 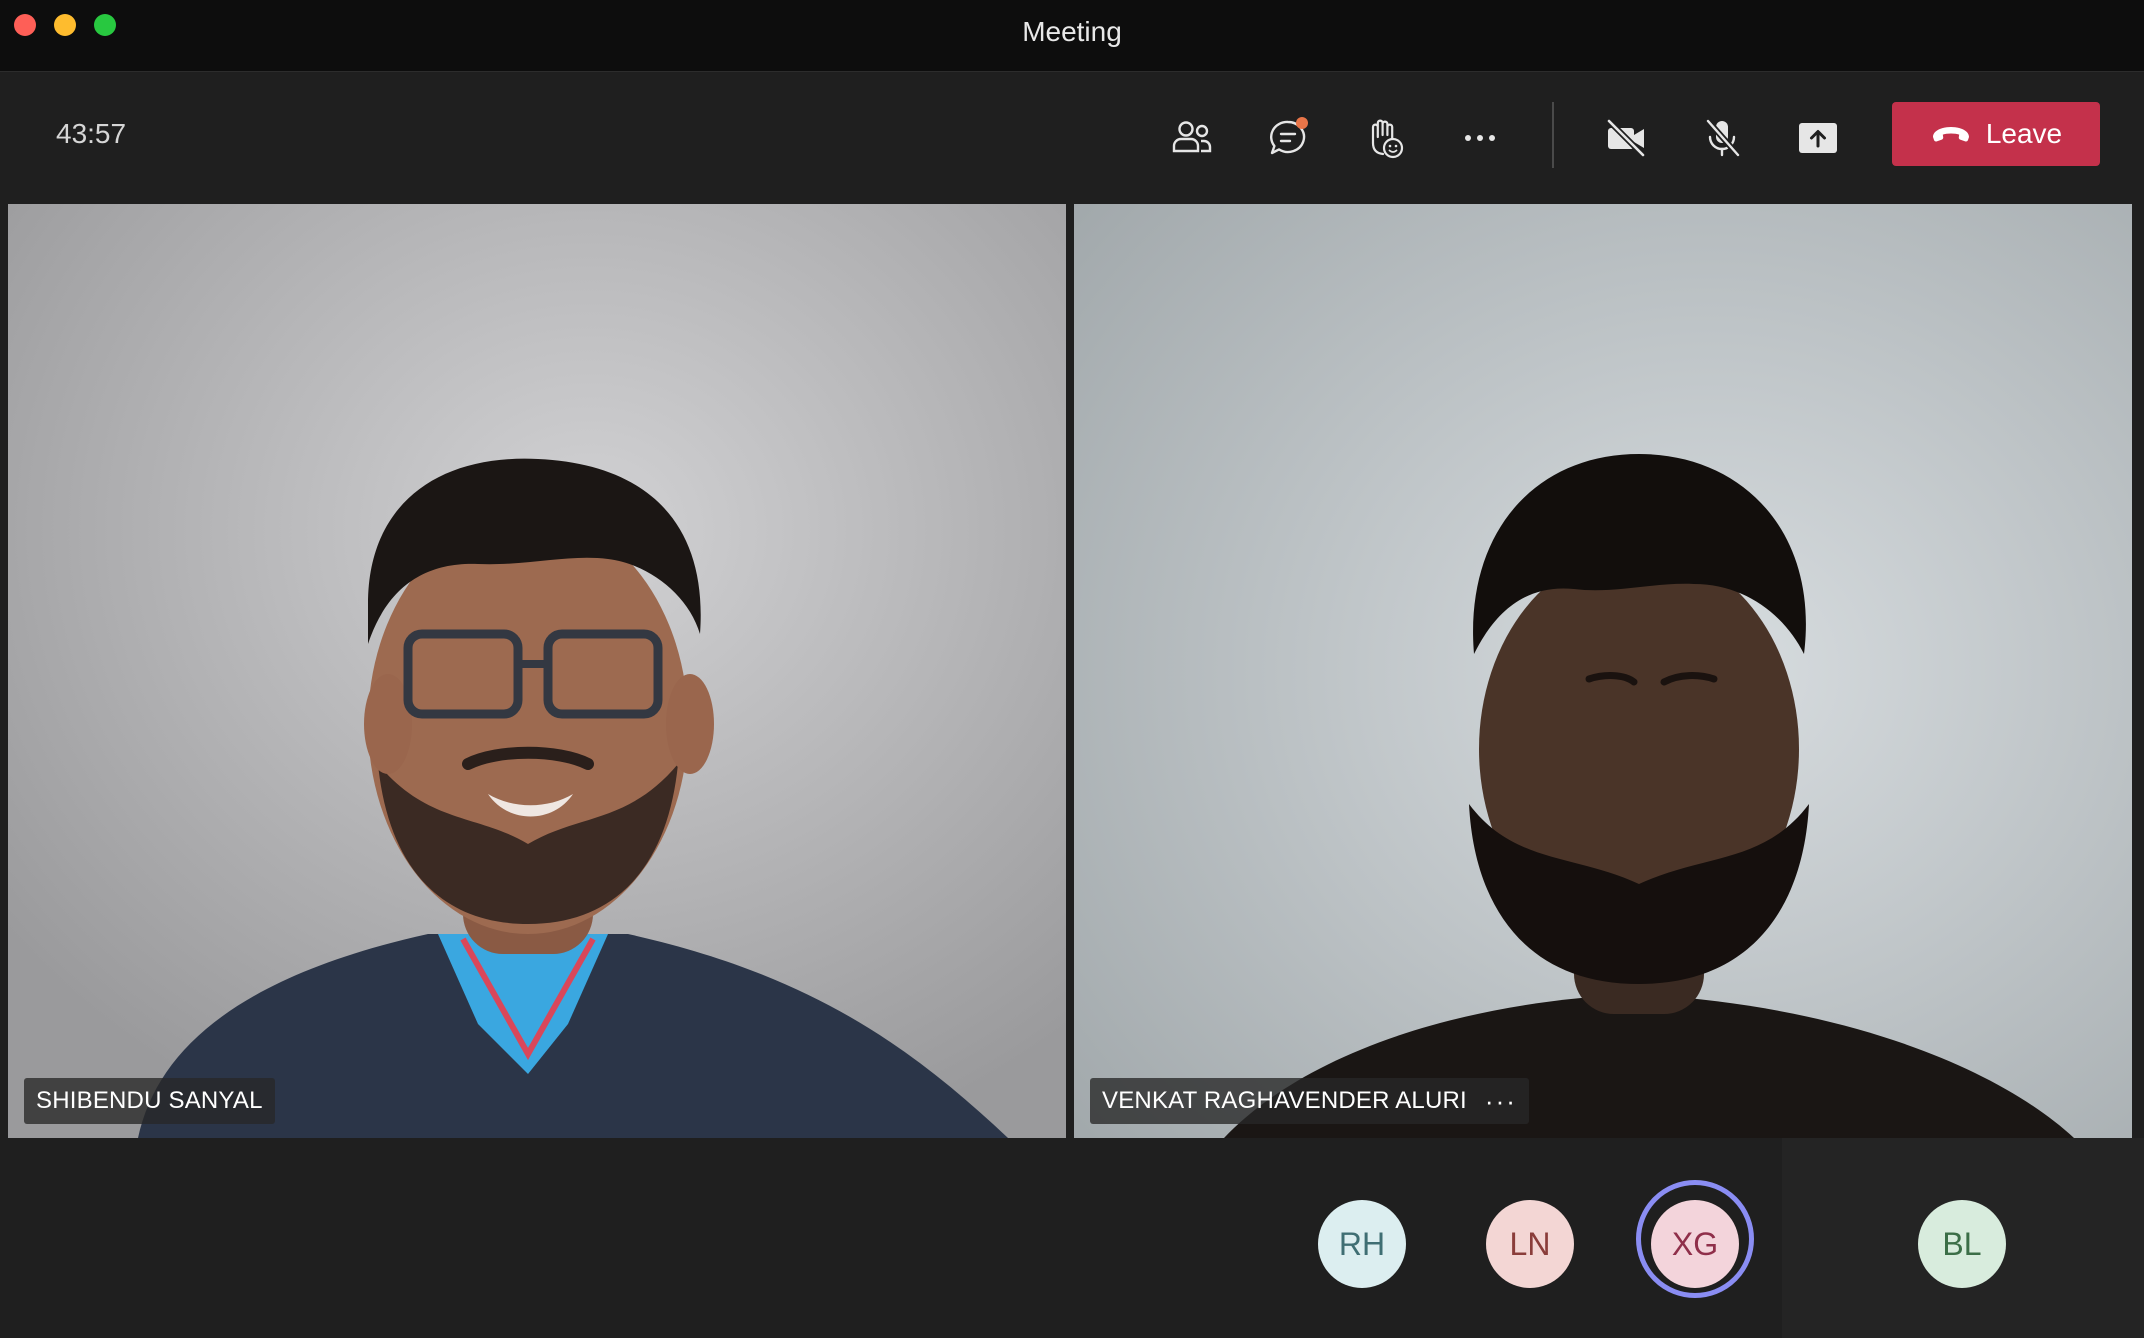 I want to click on people-icon, so click(x=1192, y=137).